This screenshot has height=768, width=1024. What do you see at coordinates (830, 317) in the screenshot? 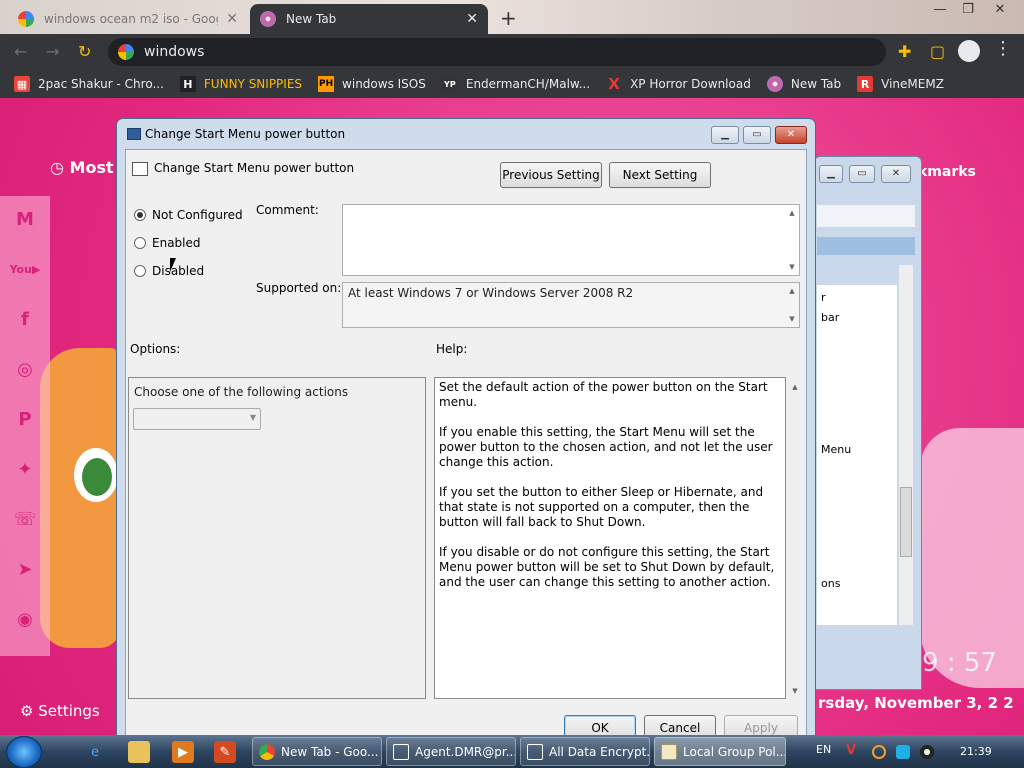
I see `policy-row: bar` at bounding box center [830, 317].